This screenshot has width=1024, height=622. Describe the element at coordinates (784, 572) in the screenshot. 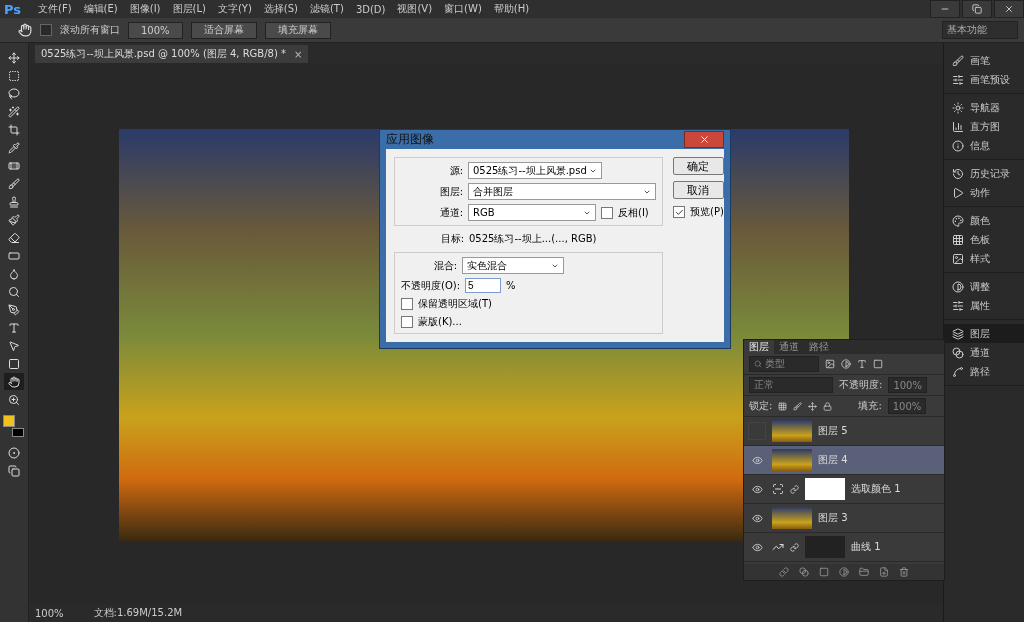

I see `link-icon` at that location.